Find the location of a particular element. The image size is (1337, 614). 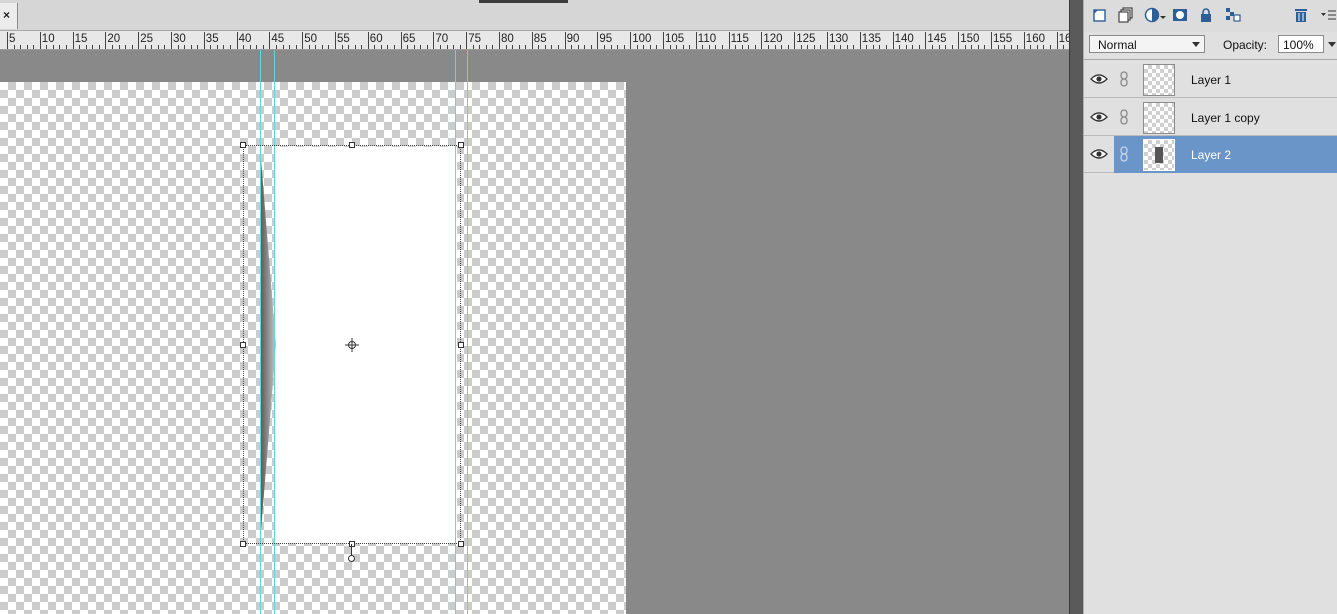

transform-handle-middle-right is located at coordinates (461, 345).